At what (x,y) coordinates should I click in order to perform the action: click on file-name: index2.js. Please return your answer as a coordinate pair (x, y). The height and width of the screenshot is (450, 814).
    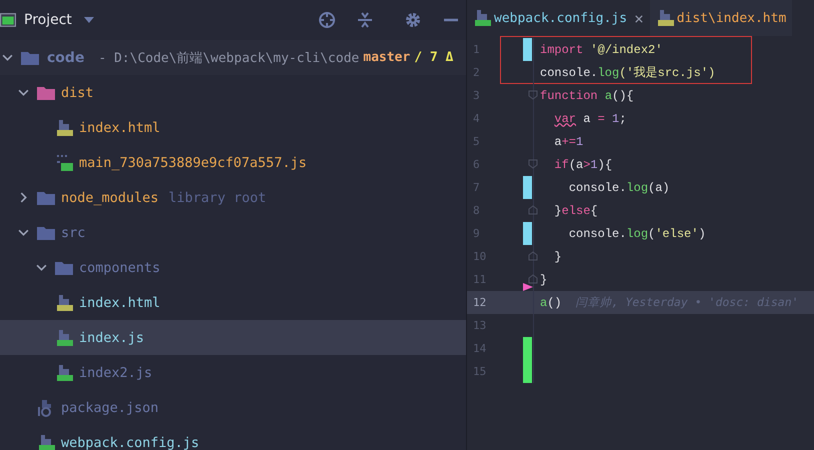
    Looking at the image, I should click on (115, 372).